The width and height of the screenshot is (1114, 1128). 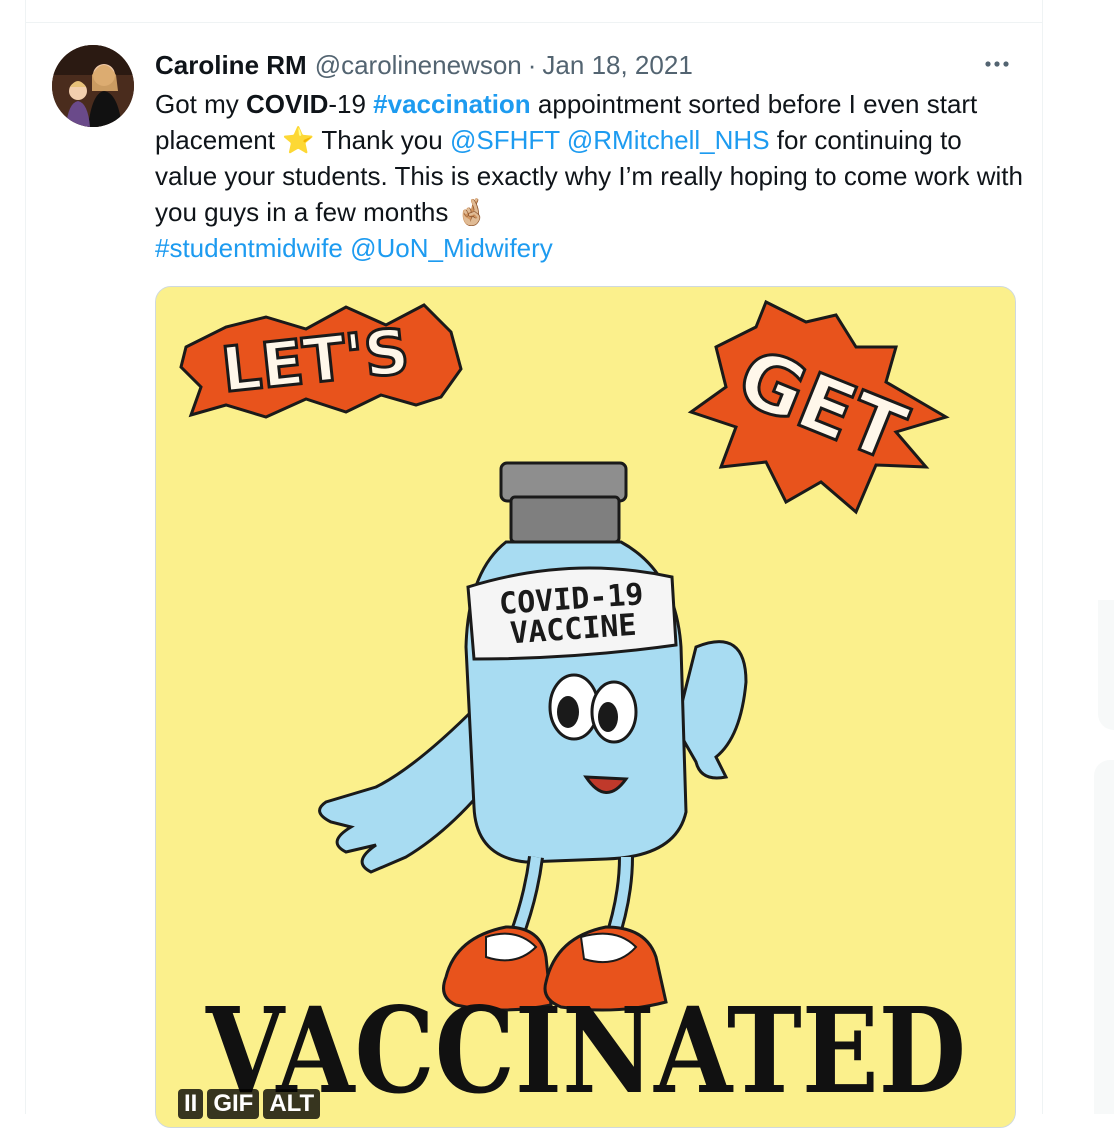 I want to click on author-handle: @carolinenewson, so click(x=418, y=65).